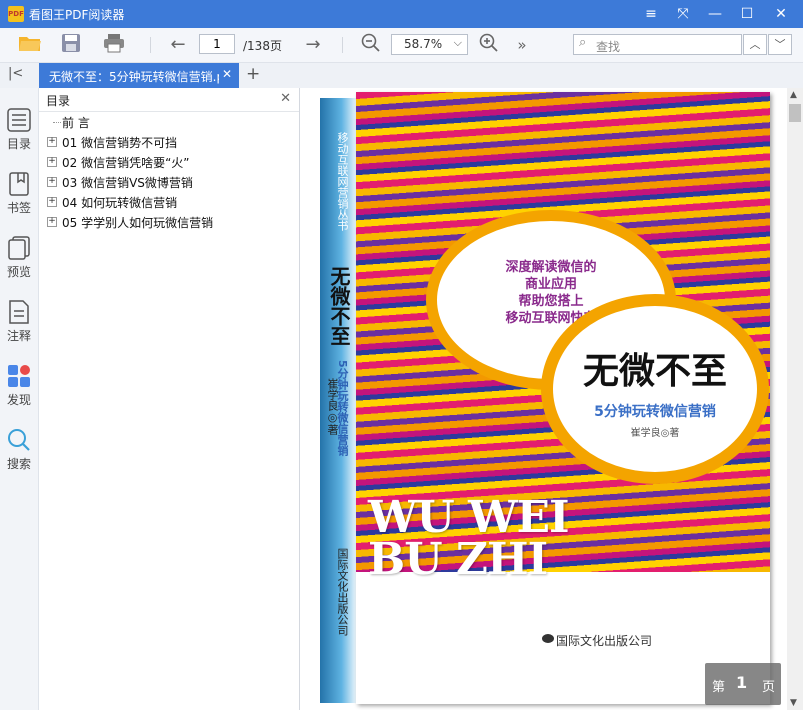 This screenshot has width=803, height=710. What do you see at coordinates (19, 312) in the screenshot?
I see `annotation-icon` at bounding box center [19, 312].